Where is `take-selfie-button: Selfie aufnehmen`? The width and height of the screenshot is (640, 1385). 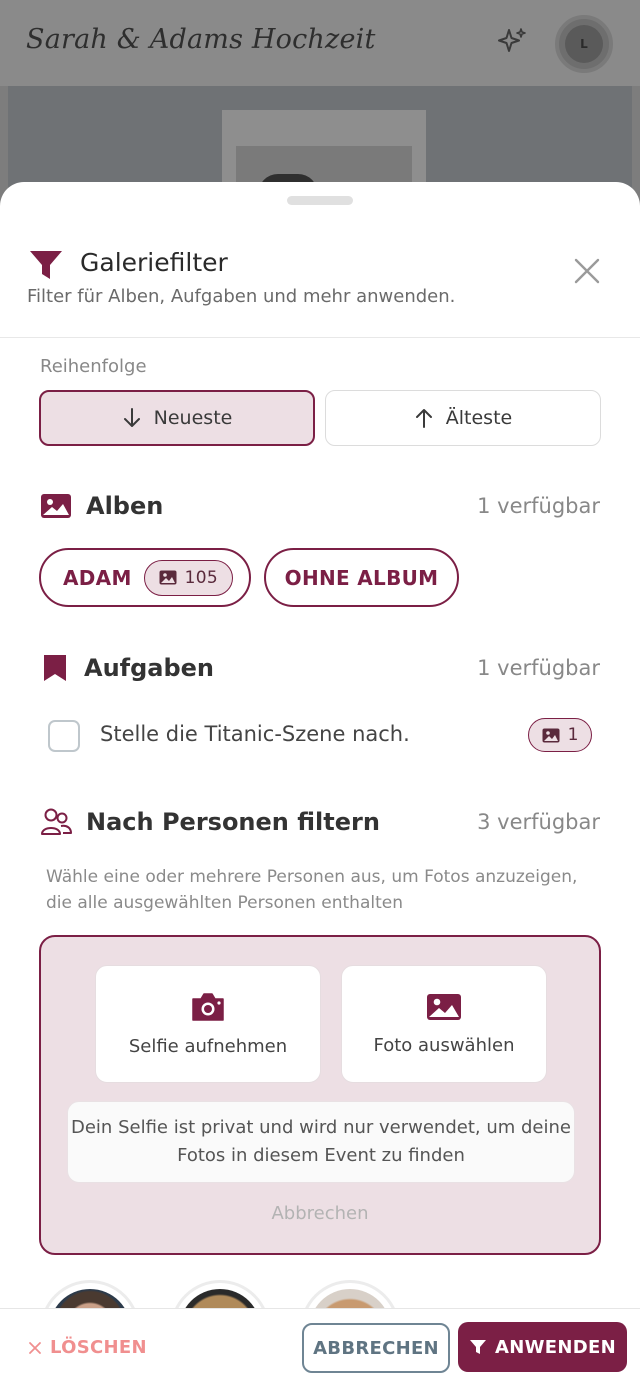 take-selfie-button: Selfie aufnehmen is located at coordinates (208, 1024).